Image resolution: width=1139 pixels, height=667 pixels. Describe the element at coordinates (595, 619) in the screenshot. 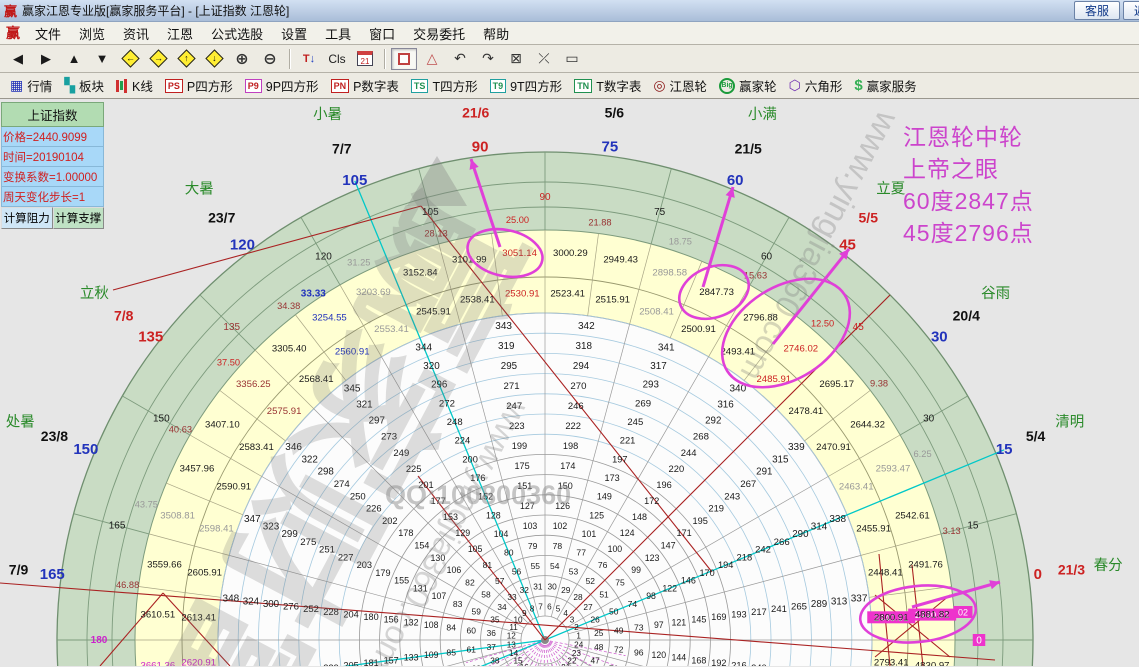

I see `svg-text: 26` at that location.